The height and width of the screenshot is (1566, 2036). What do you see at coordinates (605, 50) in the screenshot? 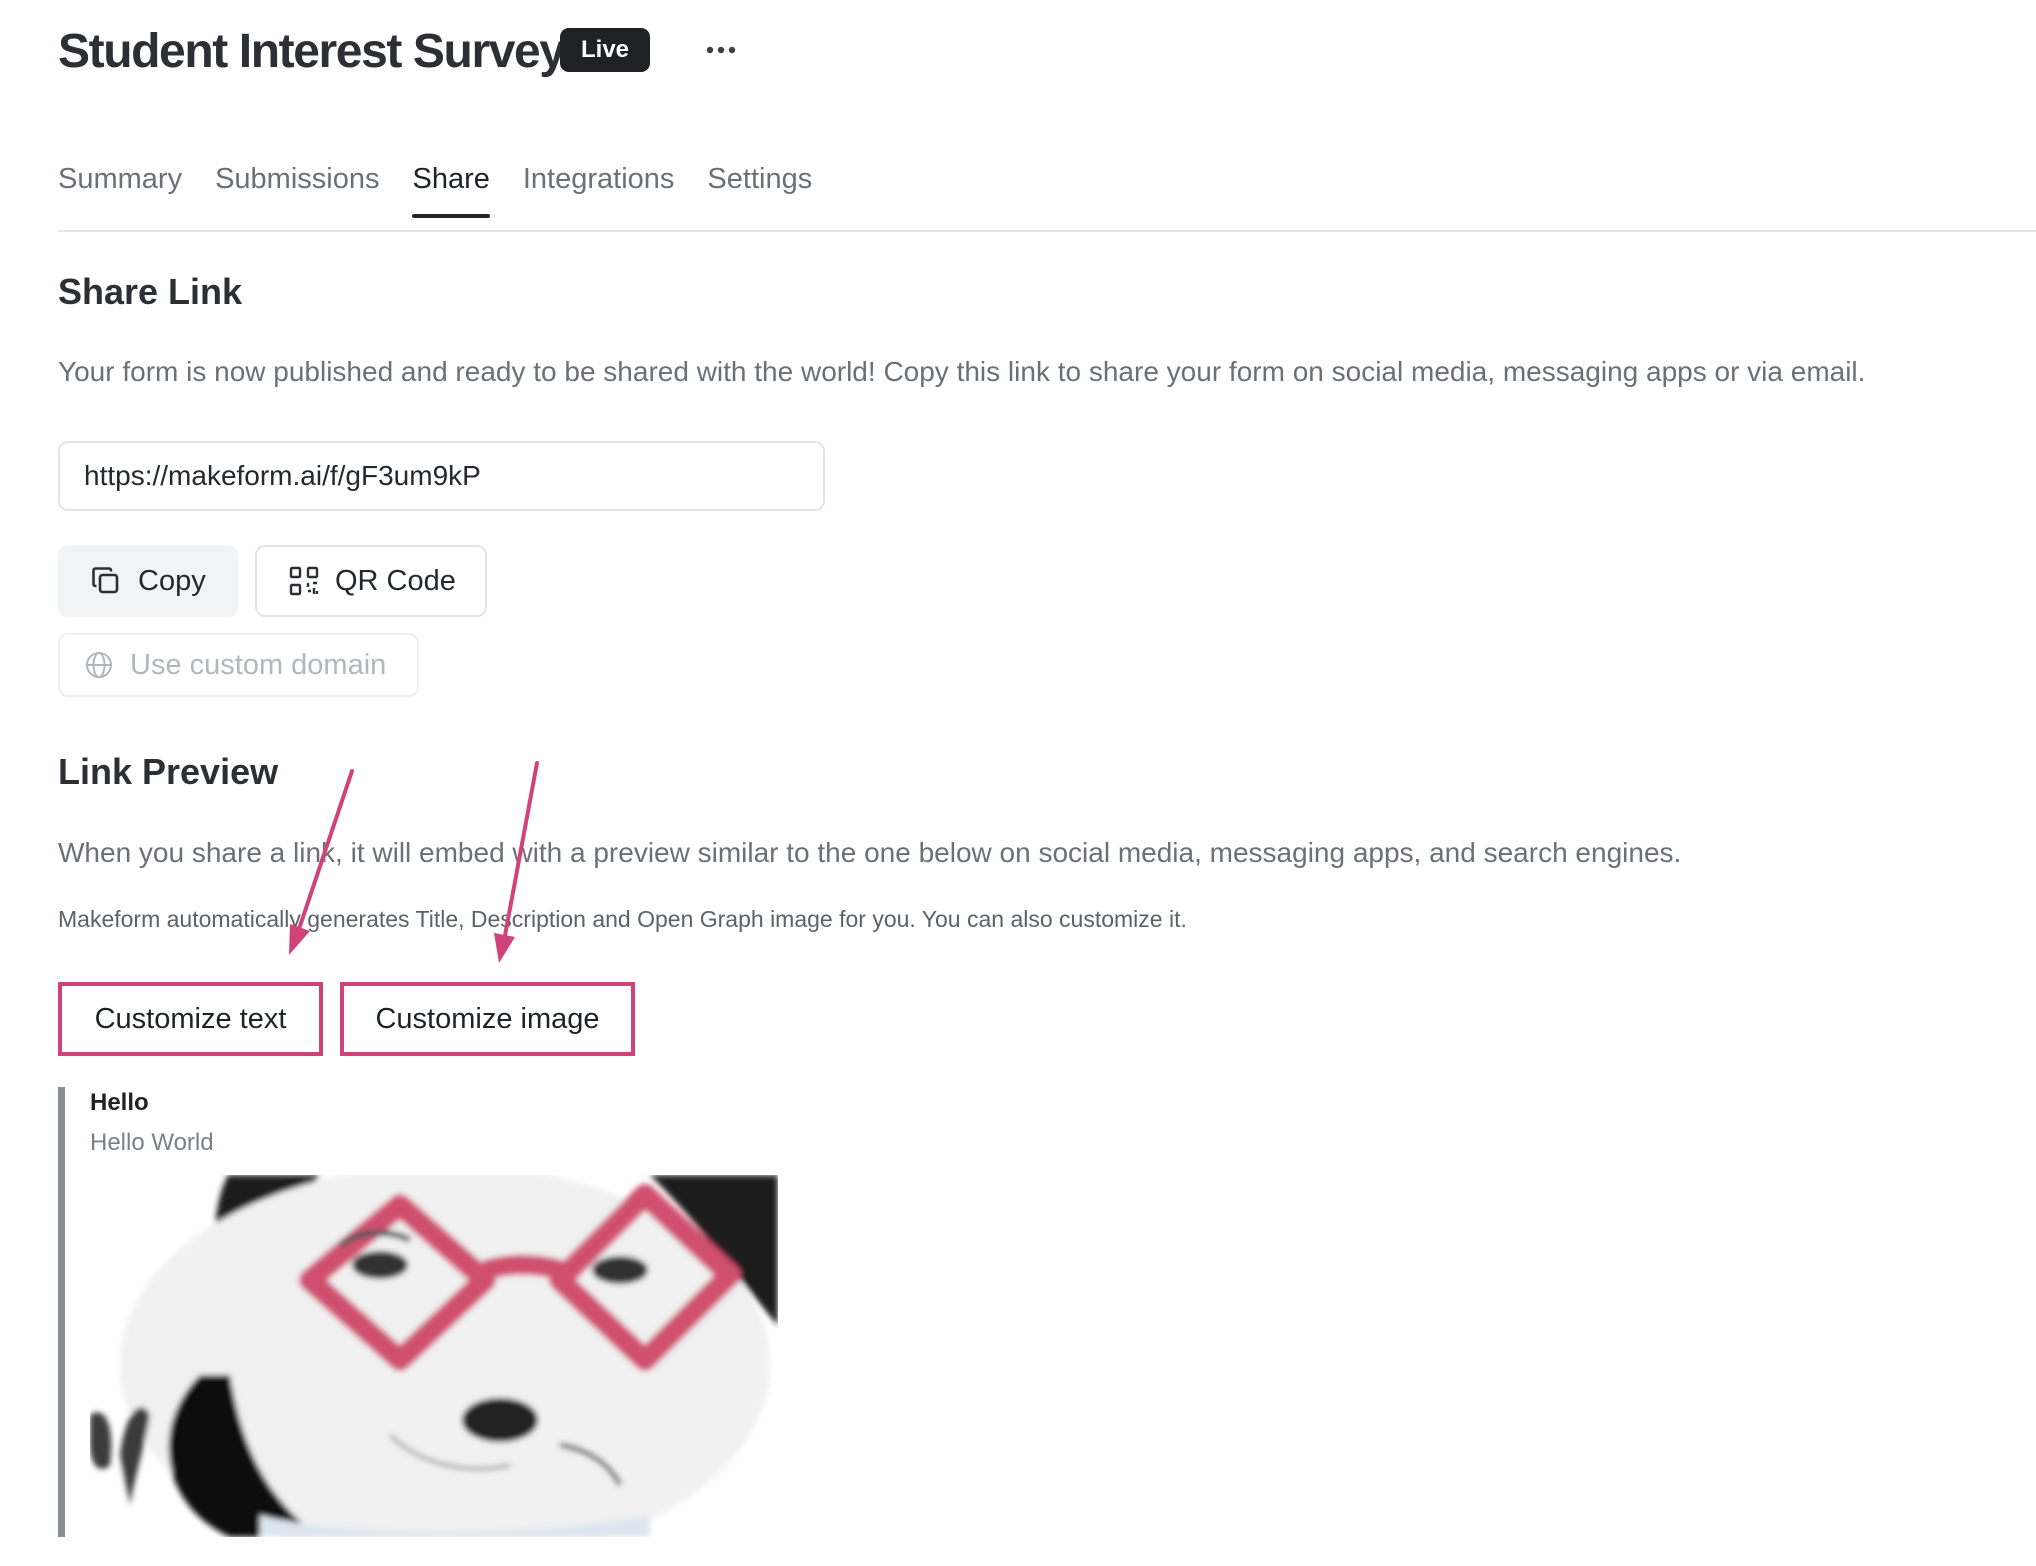
I see `status-badge: Live` at bounding box center [605, 50].